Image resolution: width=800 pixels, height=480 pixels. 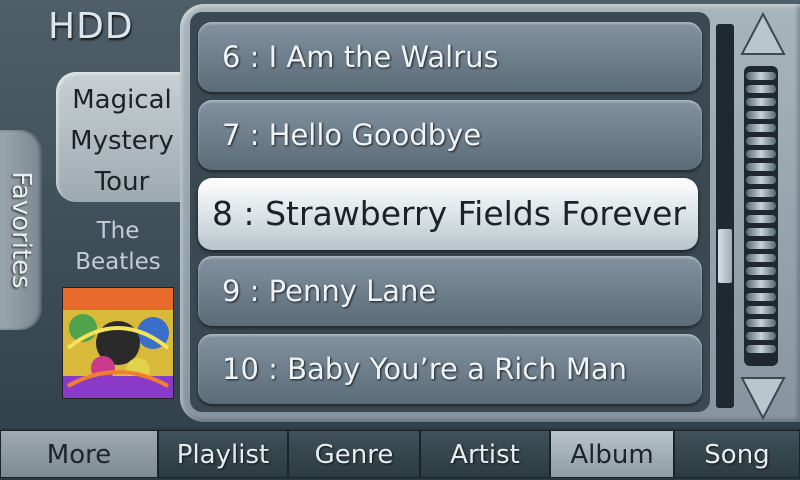 What do you see at coordinates (91, 26) in the screenshot?
I see `source-label: HDD` at bounding box center [91, 26].